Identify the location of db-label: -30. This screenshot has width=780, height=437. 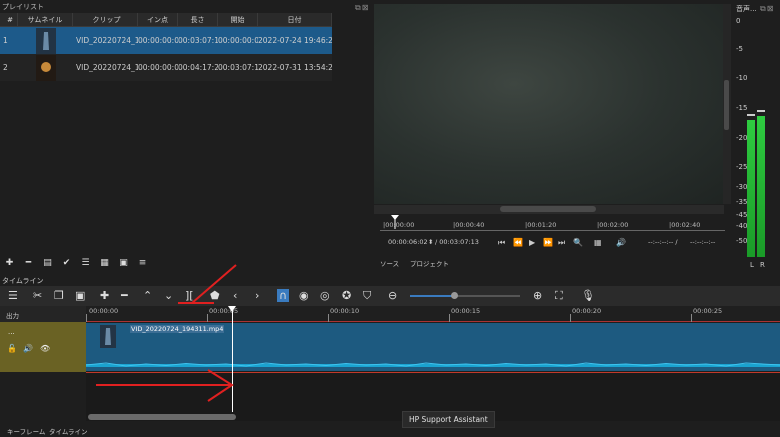
(742, 187).